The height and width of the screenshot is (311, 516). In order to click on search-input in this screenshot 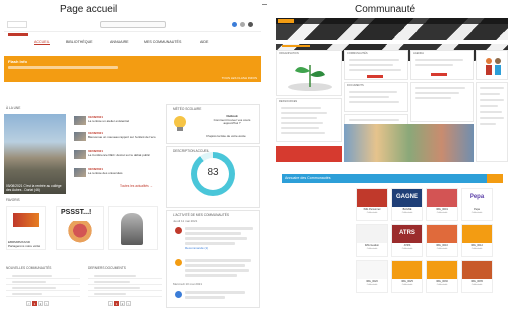, I will do `click(133, 24)`.